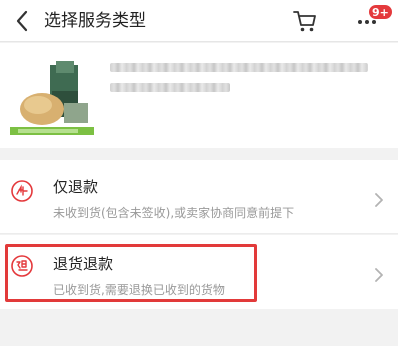 Image resolution: width=398 pixels, height=346 pixels. What do you see at coordinates (367, 22) in the screenshot?
I see `more-dots-icon` at bounding box center [367, 22].